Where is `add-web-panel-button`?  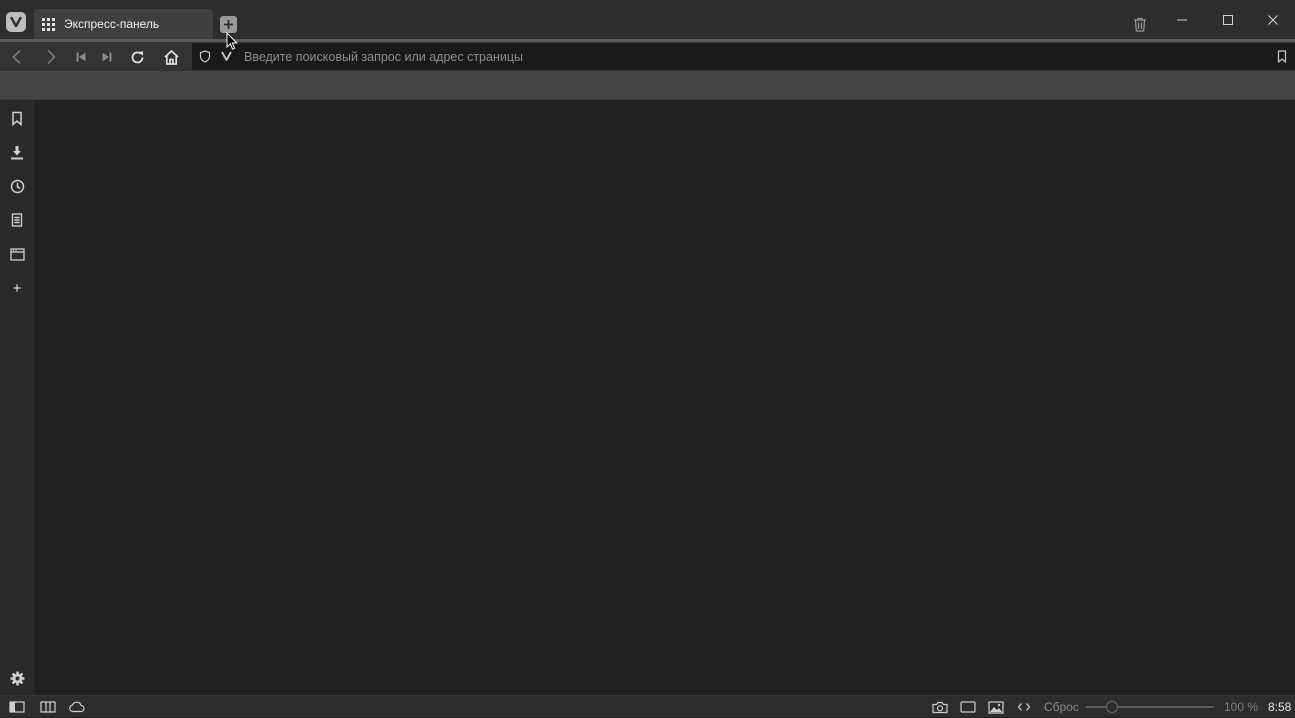 add-web-panel-button is located at coordinates (17, 288).